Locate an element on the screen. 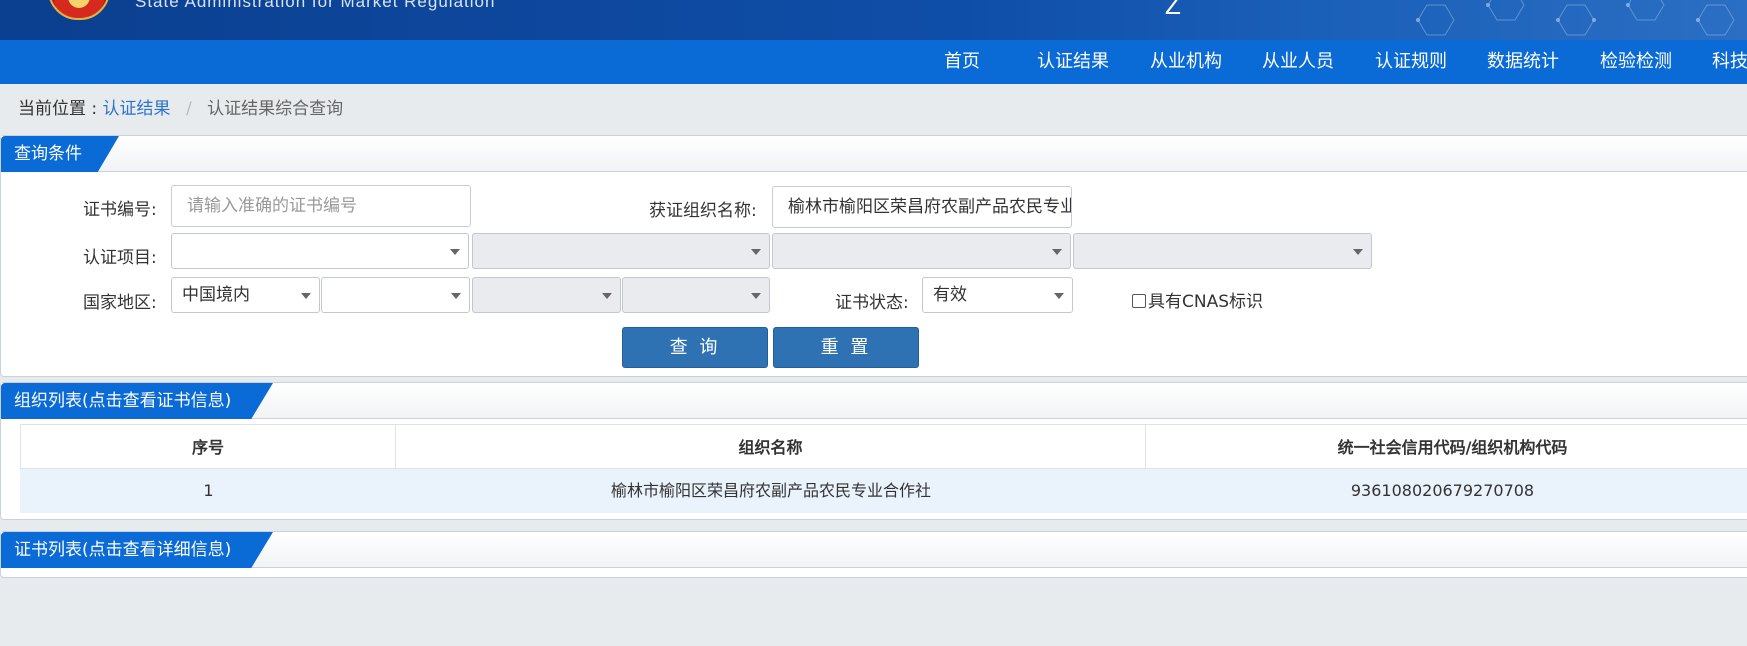 This screenshot has height=646, width=1747. region-select-1: 中国境内 is located at coordinates (245, 295).